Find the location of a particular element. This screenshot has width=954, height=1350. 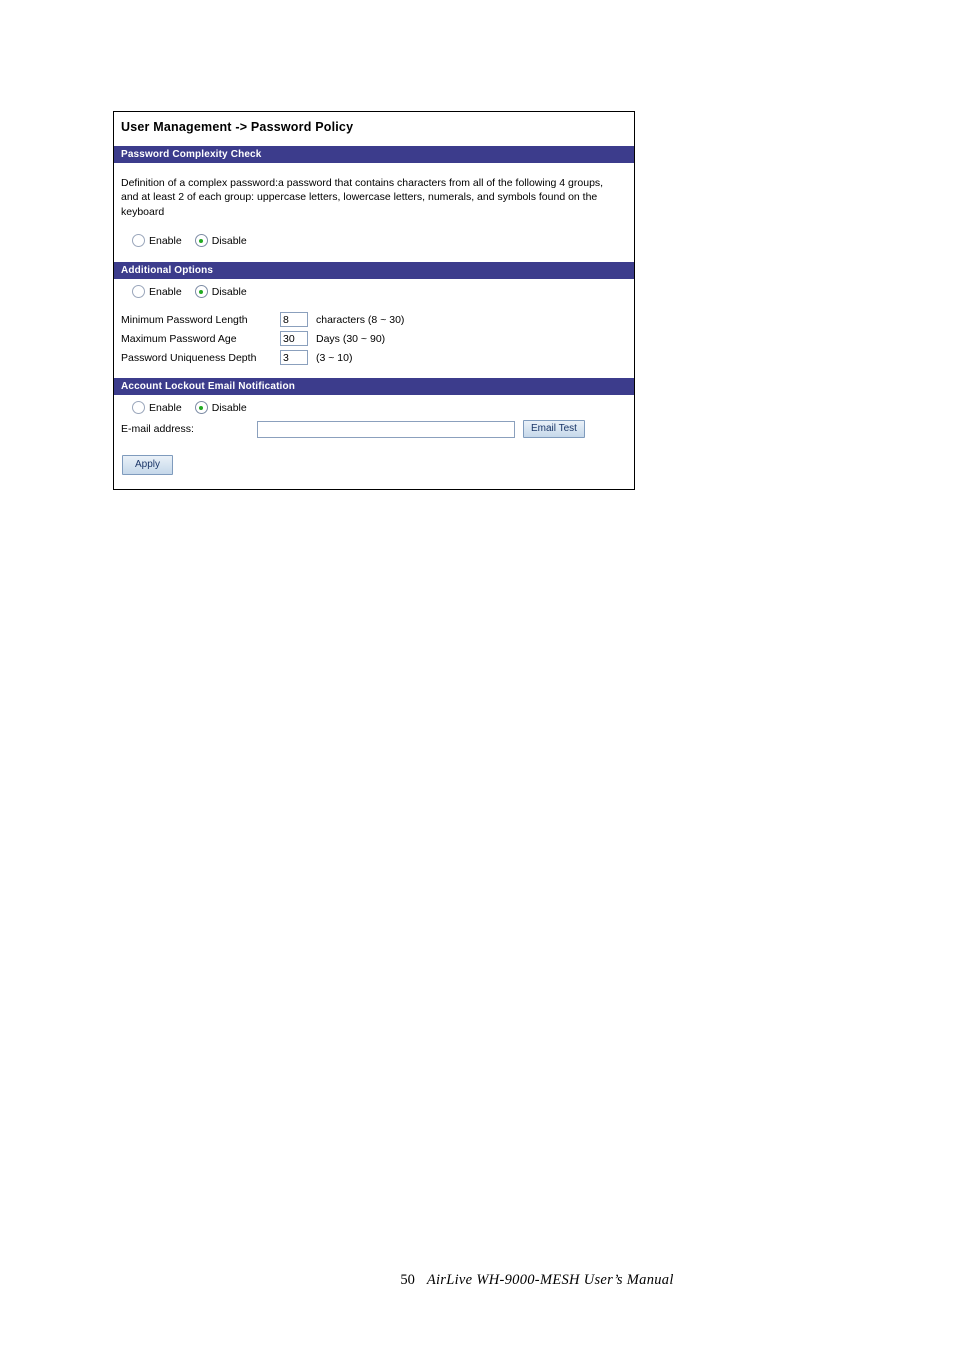

complexity-disable-label: Disable is located at coordinates (229, 240).